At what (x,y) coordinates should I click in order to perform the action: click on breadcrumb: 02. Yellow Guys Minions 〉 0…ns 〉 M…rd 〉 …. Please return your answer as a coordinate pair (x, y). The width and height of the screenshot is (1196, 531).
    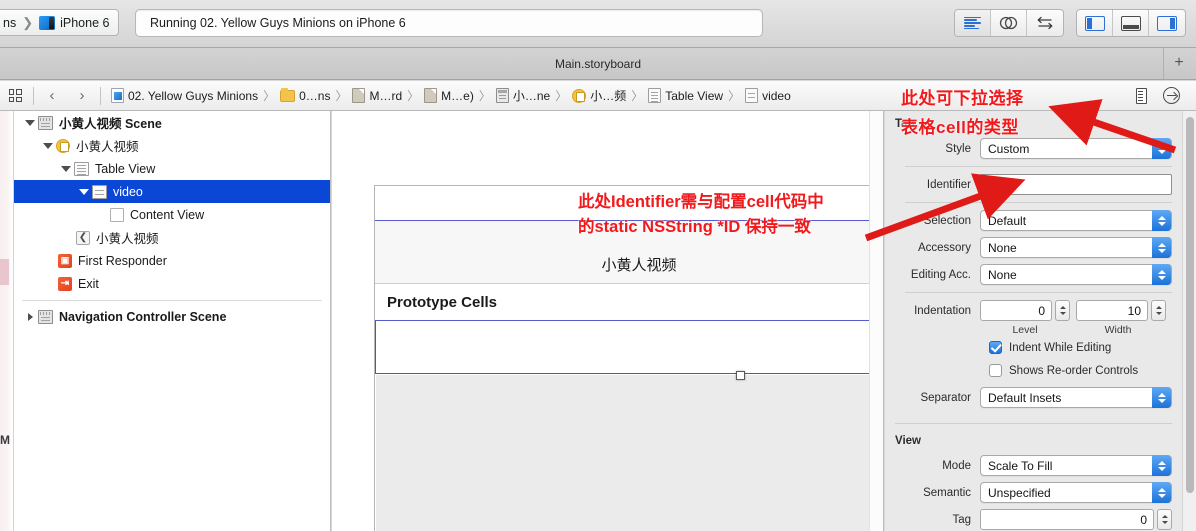
    Looking at the image, I should click on (620, 95).